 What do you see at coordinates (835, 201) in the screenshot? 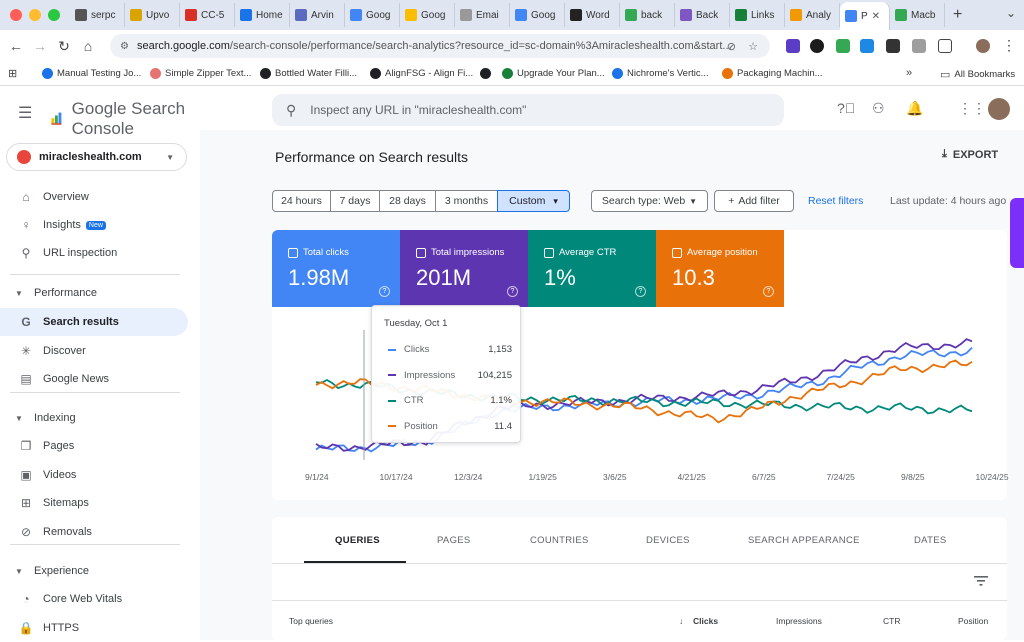
I see `reset-filters-link: Reset filters` at bounding box center [835, 201].